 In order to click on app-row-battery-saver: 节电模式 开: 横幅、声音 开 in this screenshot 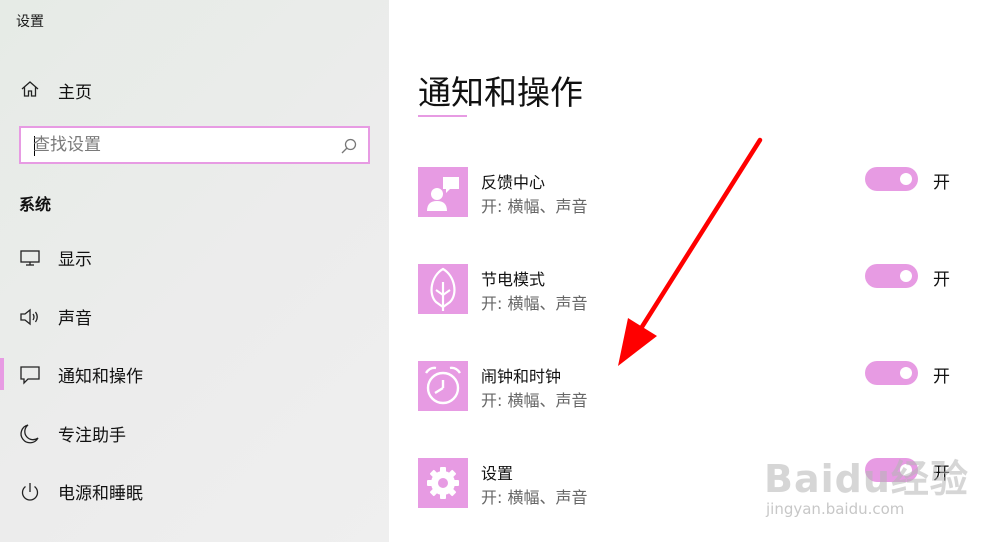, I will do `click(703, 290)`.